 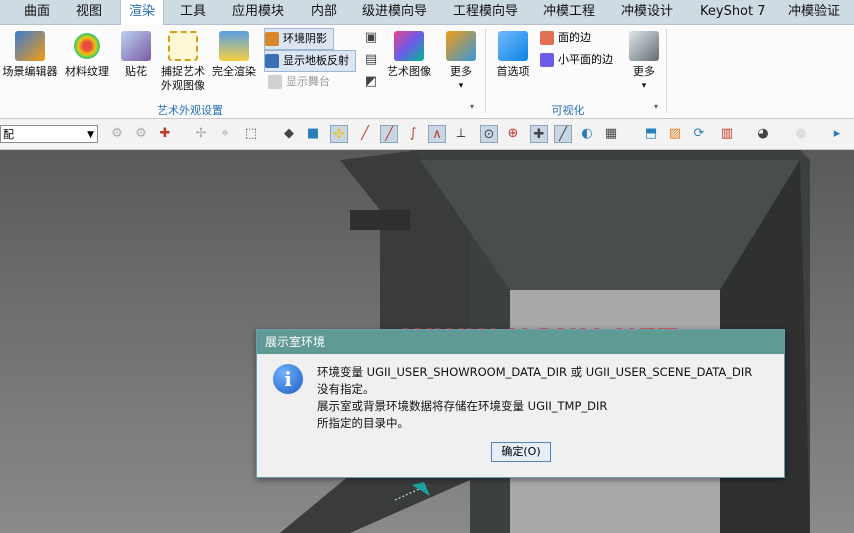 I want to click on tab-internal: 内部, so click(x=324, y=12).